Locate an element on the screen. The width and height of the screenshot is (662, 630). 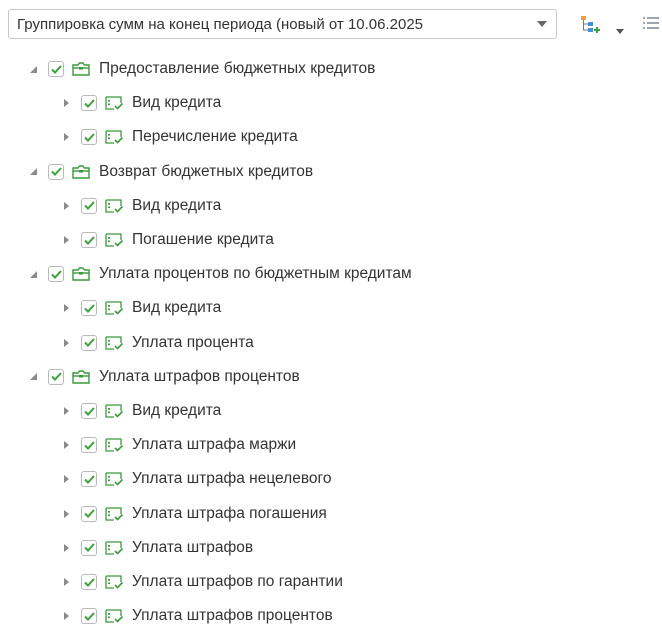
tree-group-label: Предоставление бюджетных кредитов is located at coordinates (237, 68).